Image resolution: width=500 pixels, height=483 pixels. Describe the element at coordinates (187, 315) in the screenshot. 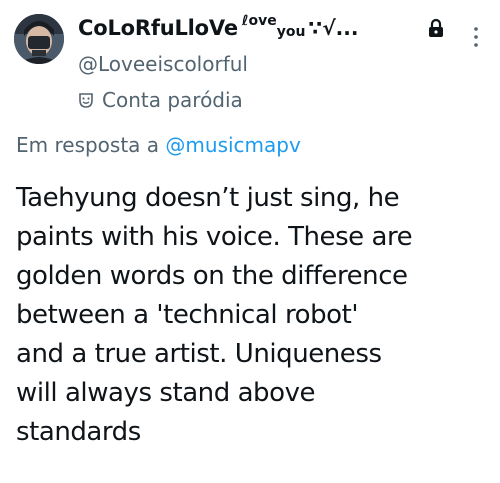

I see `tweet-line: between a 'technical robot'` at that location.